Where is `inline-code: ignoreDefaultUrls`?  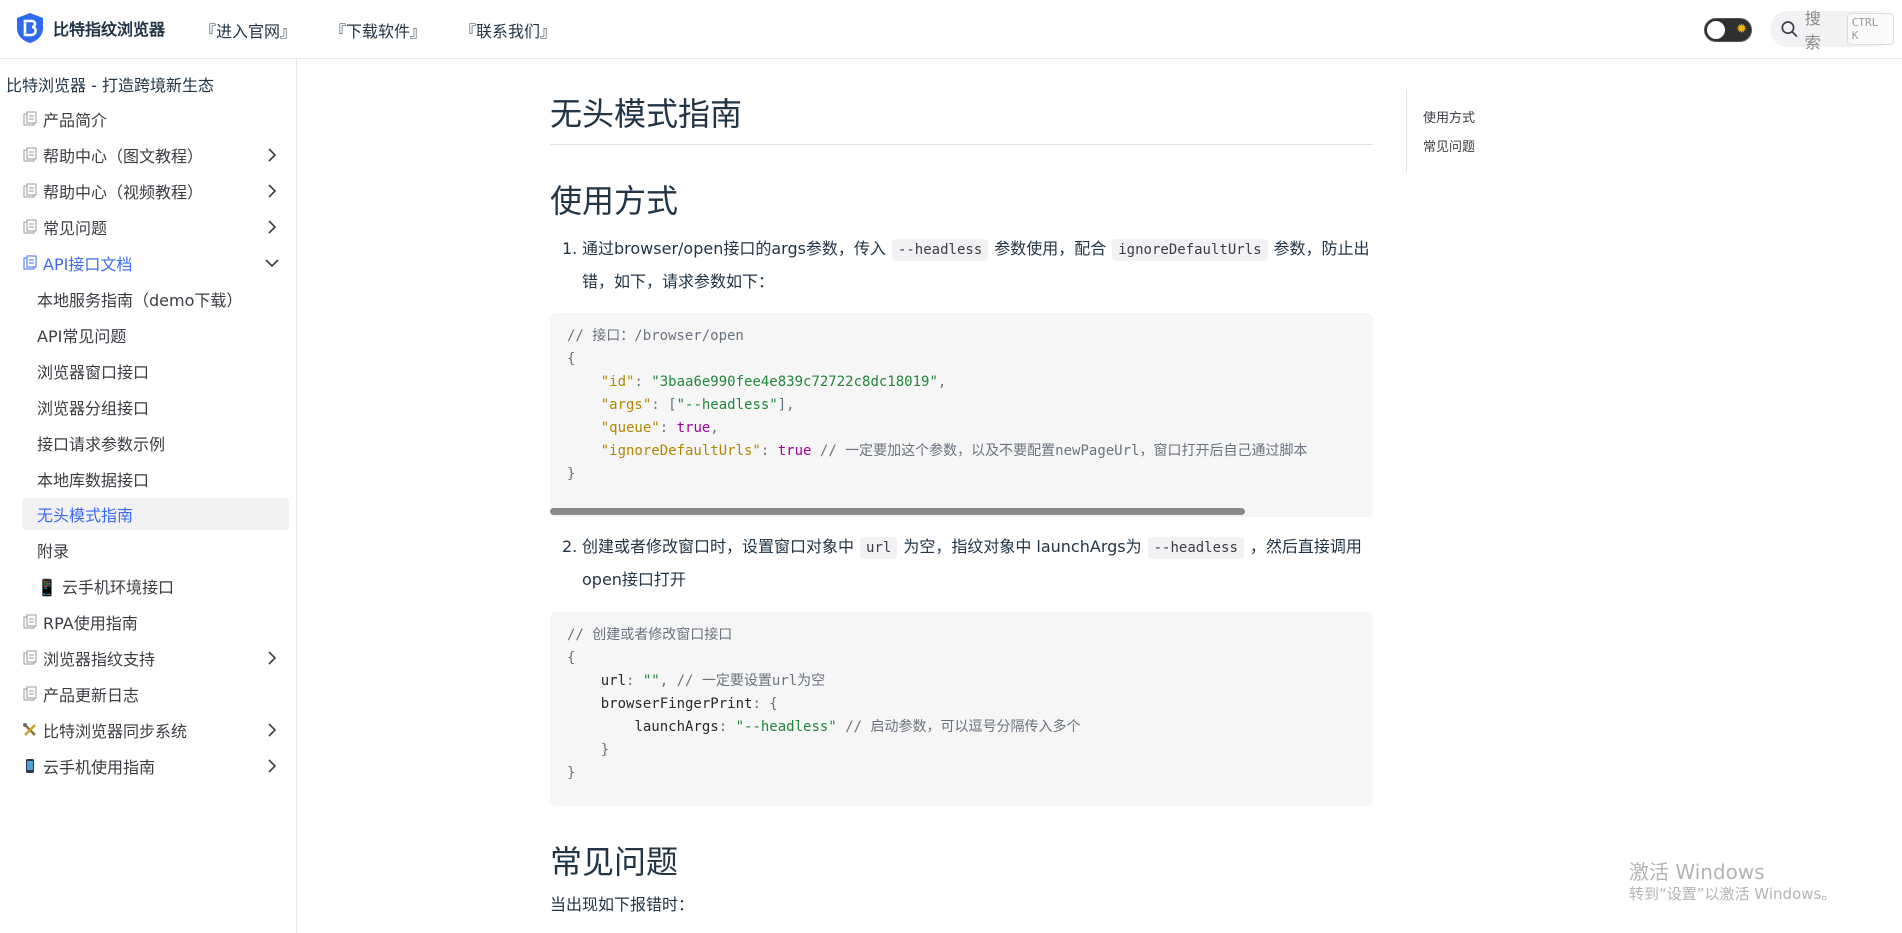 inline-code: ignoreDefaultUrls is located at coordinates (1190, 250).